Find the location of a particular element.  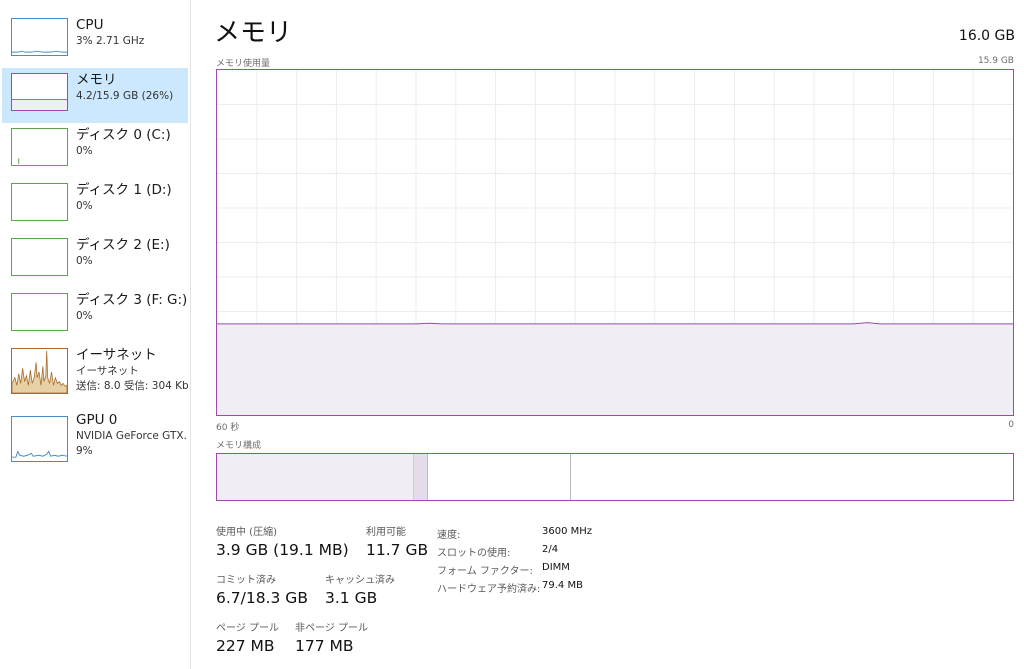

sidebar-item-title: ディスク 2 (E:) is located at coordinates (123, 245).